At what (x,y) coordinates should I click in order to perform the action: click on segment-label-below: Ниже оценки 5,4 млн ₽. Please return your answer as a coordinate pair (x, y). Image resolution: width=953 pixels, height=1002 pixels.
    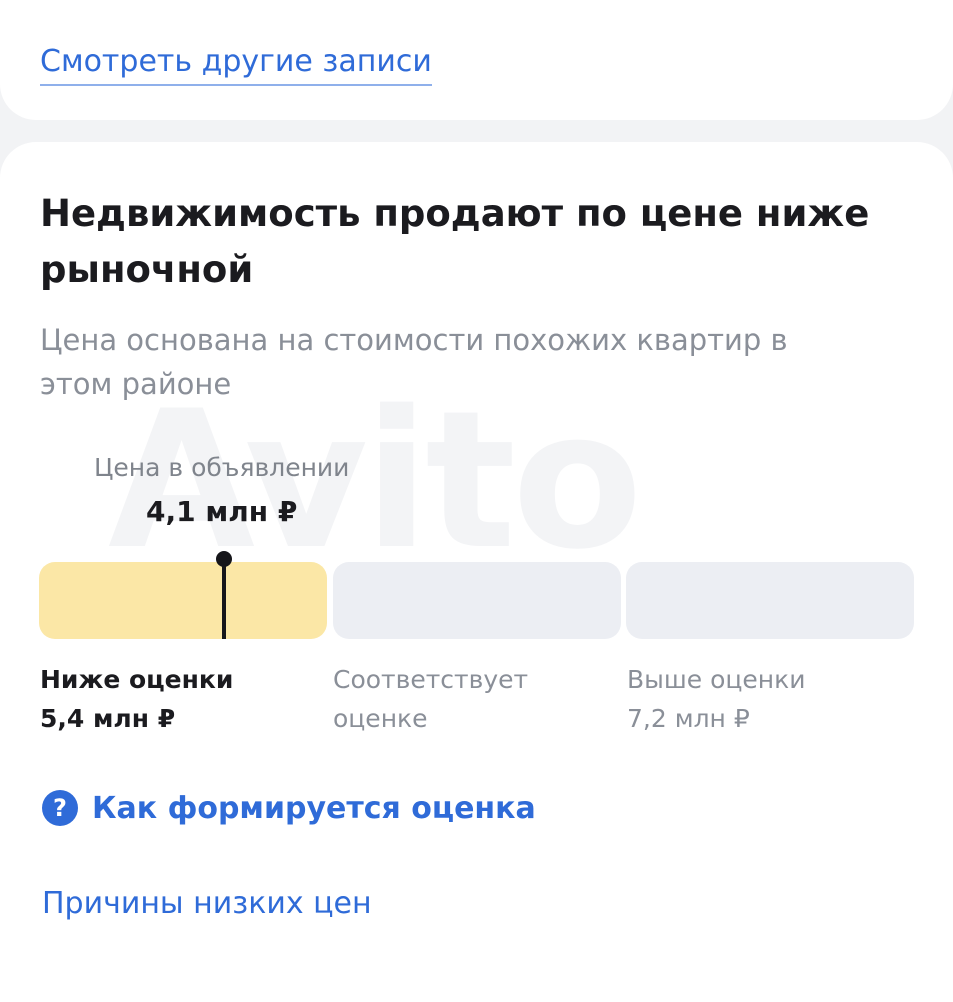
    Looking at the image, I should click on (136, 699).